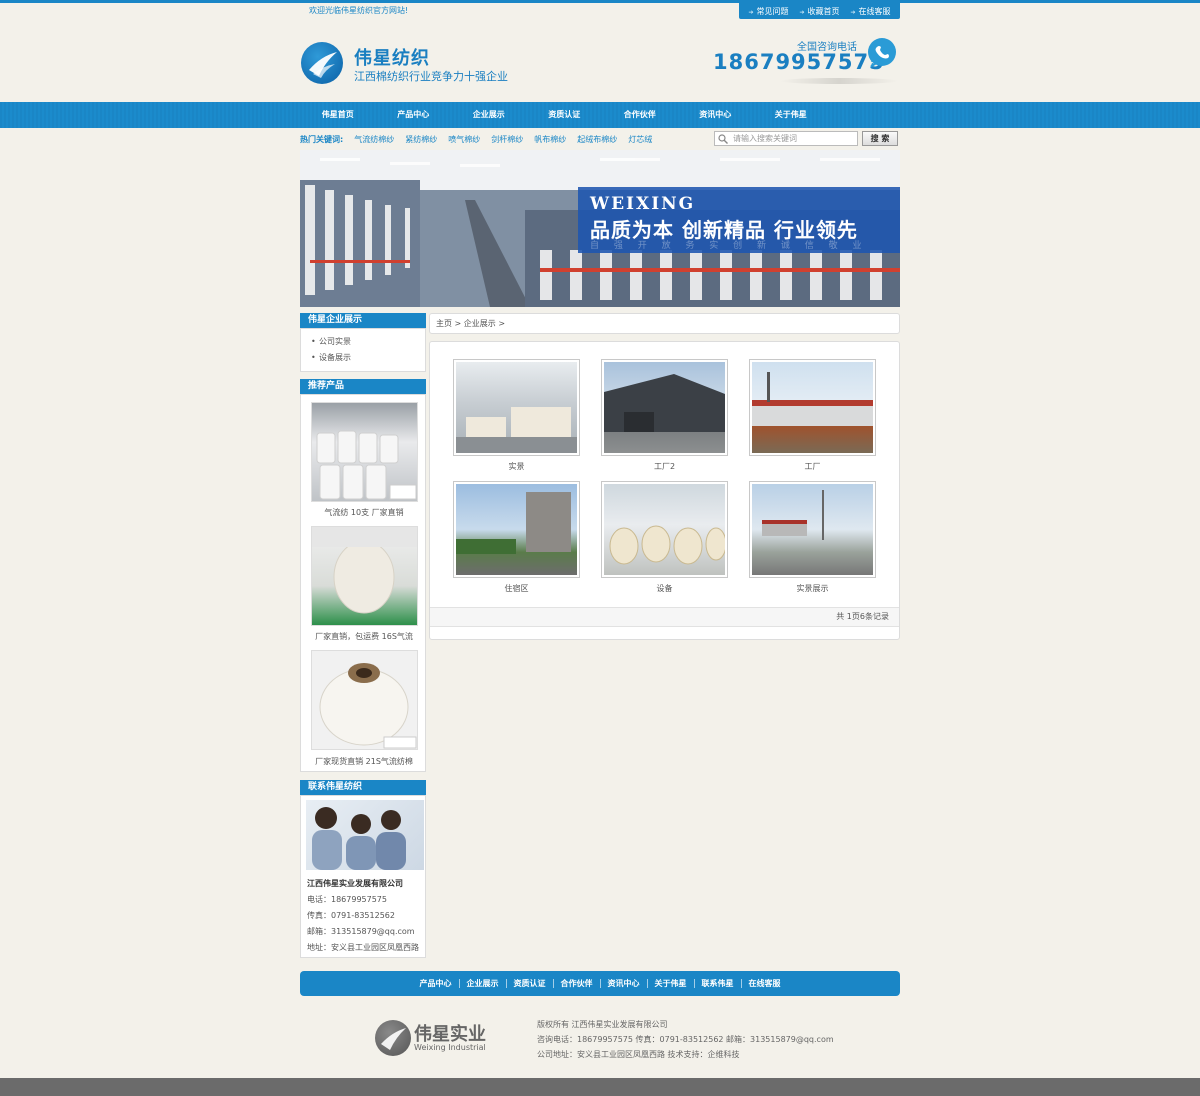 This screenshot has width=1200, height=1096. What do you see at coordinates (489, 115) in the screenshot?
I see `nav-showcase: 企业展示` at bounding box center [489, 115].